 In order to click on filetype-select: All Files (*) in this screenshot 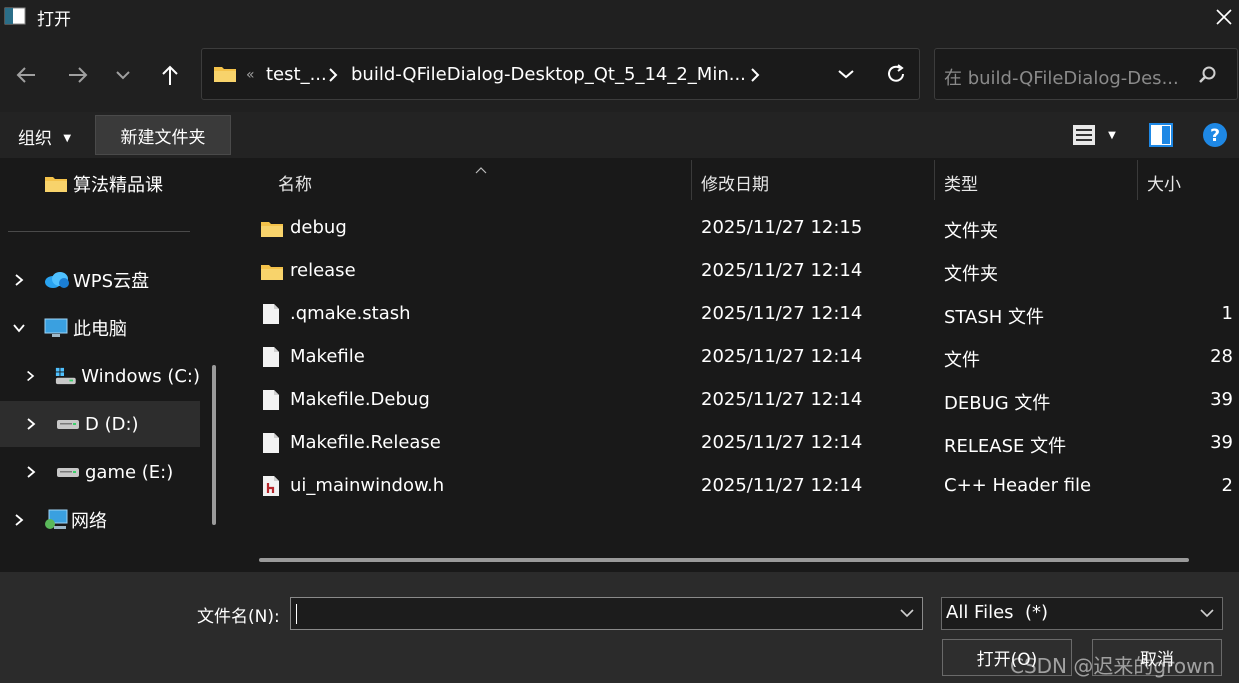, I will do `click(1082, 613)`.